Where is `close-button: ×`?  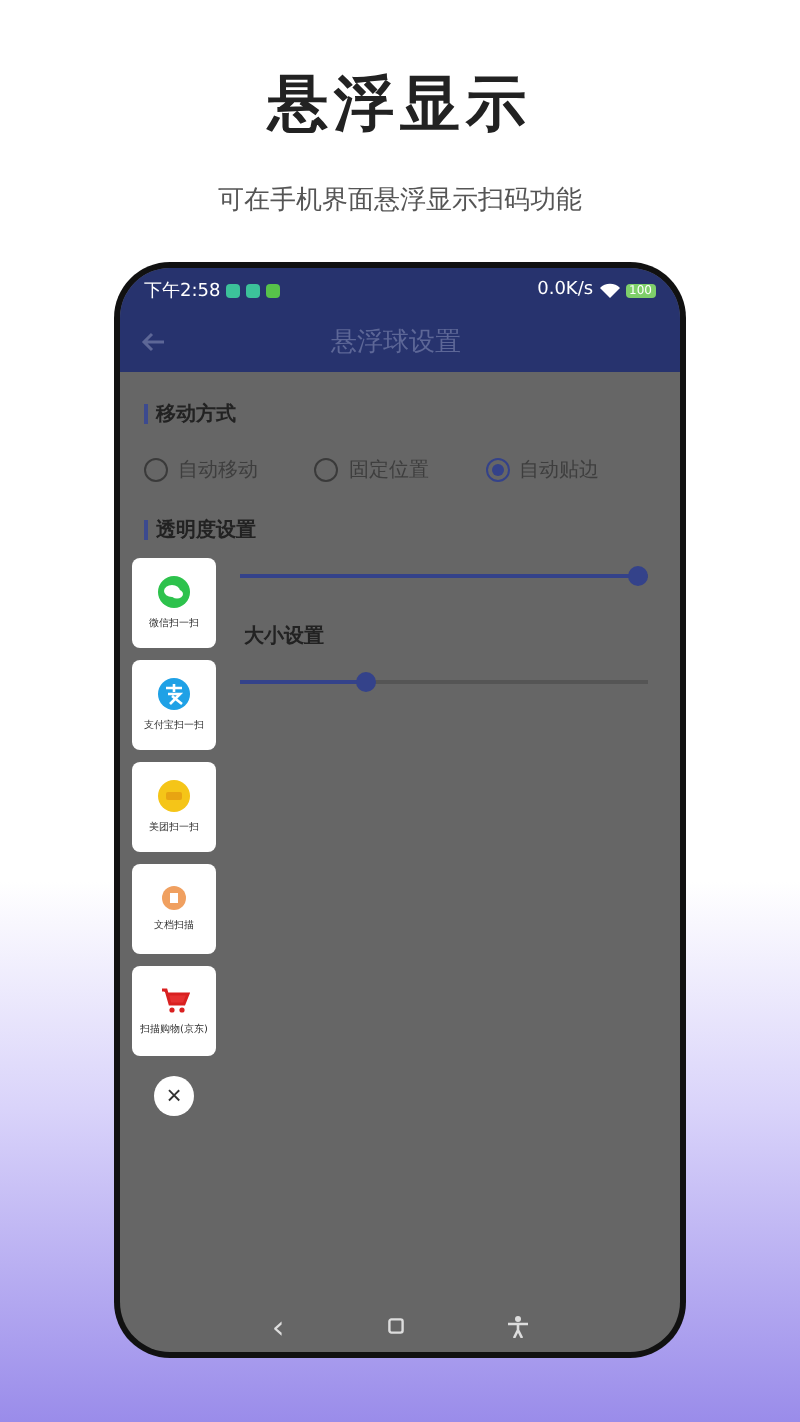 close-button: × is located at coordinates (174, 1096).